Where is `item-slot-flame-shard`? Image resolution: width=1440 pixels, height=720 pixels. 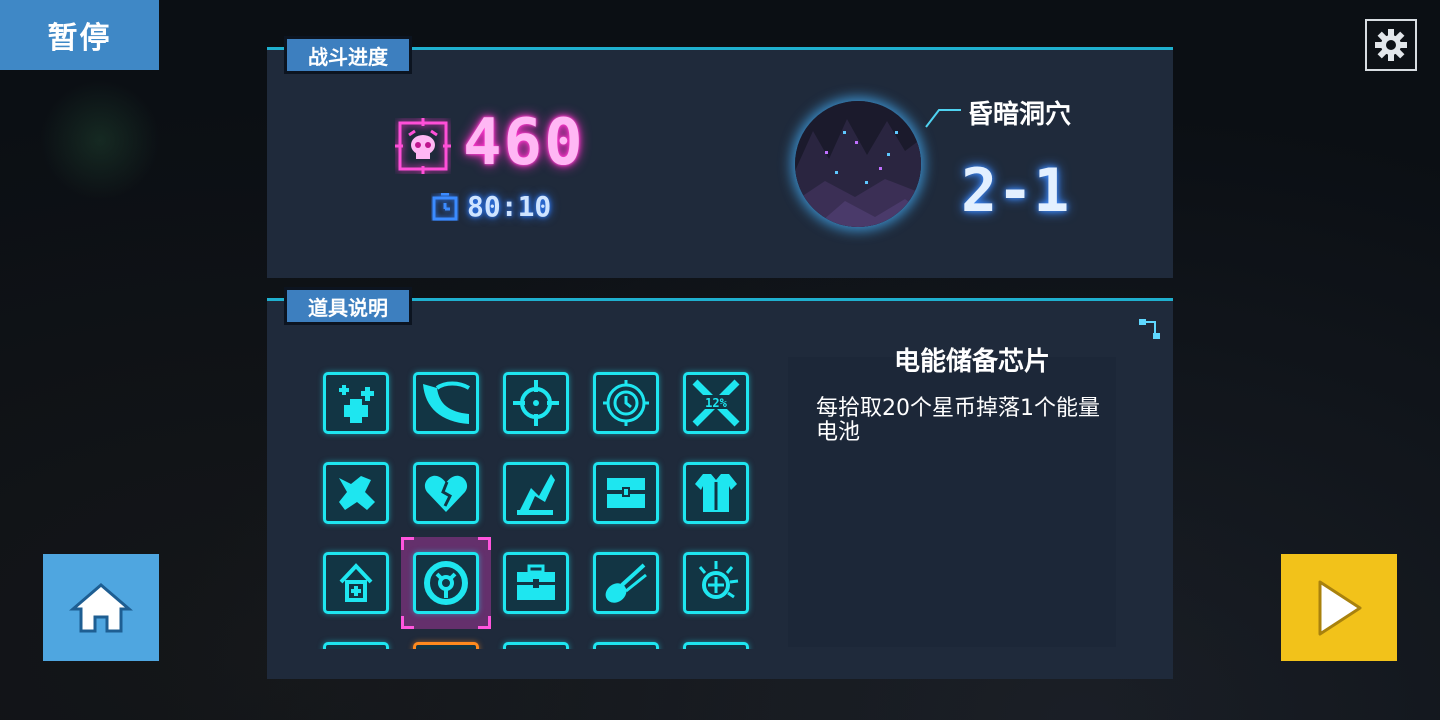 item-slot-flame-shard is located at coordinates (536, 493).